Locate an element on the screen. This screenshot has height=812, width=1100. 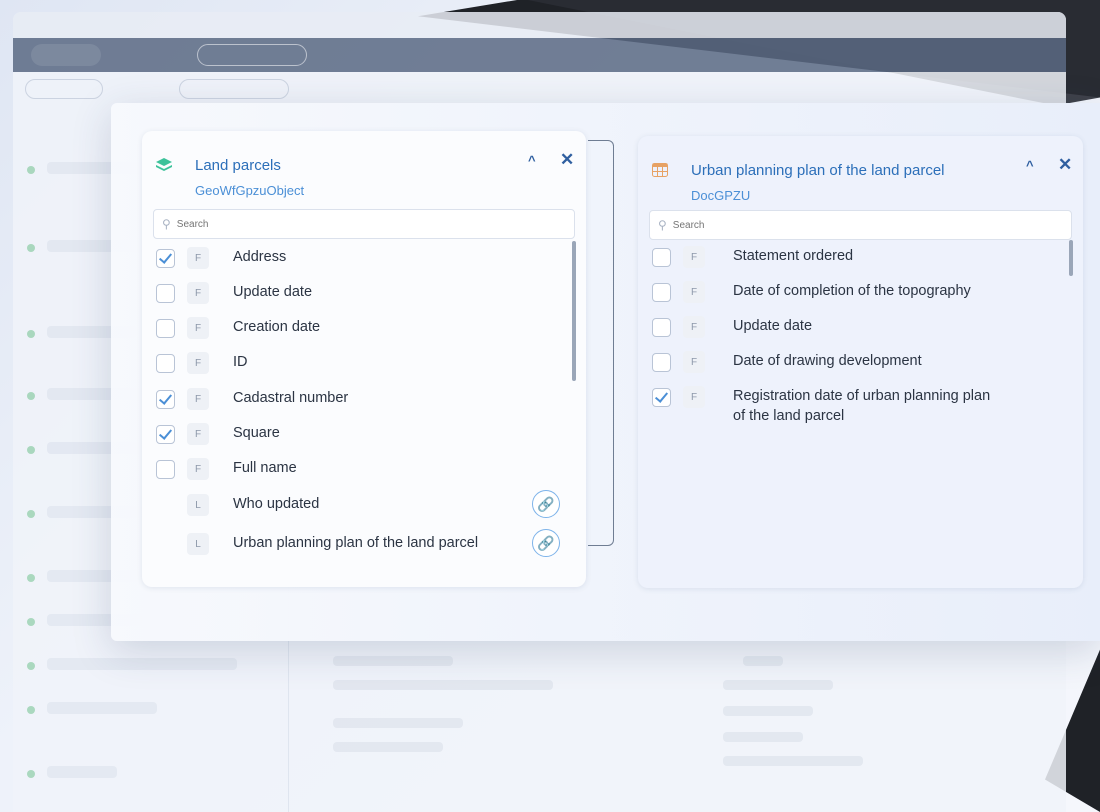
list-item: F Address is located at coordinates (364, 258).